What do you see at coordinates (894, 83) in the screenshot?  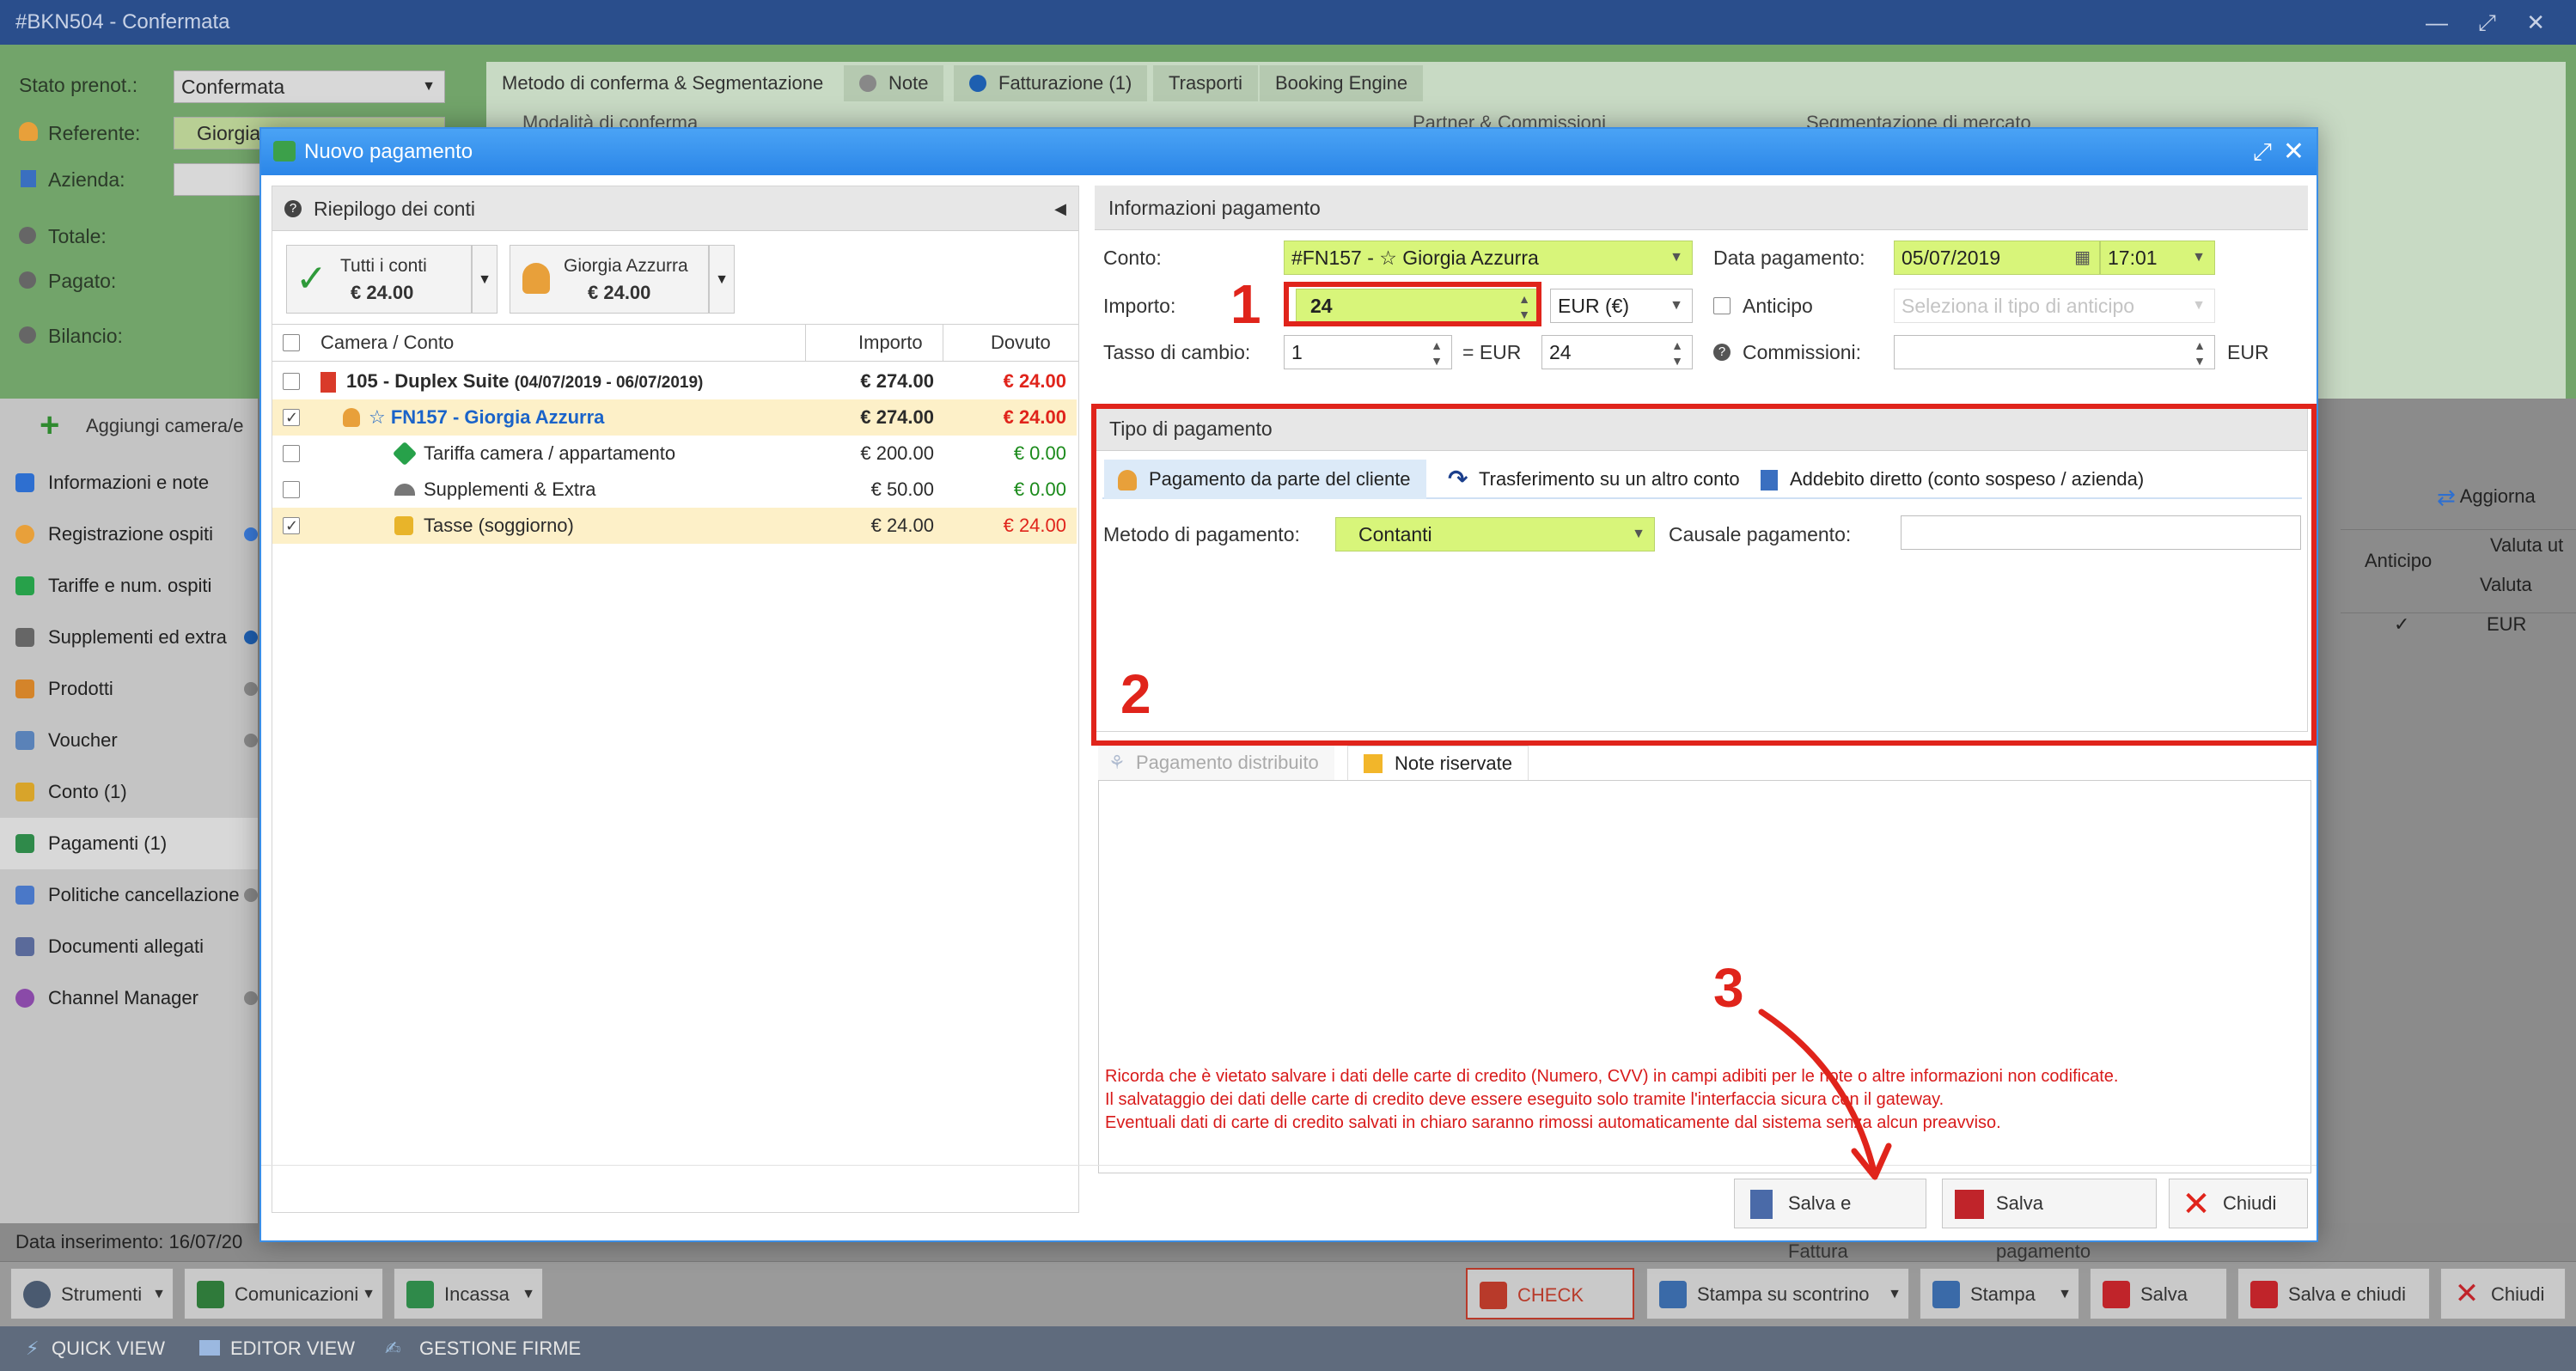 I see `tab-note: Note` at bounding box center [894, 83].